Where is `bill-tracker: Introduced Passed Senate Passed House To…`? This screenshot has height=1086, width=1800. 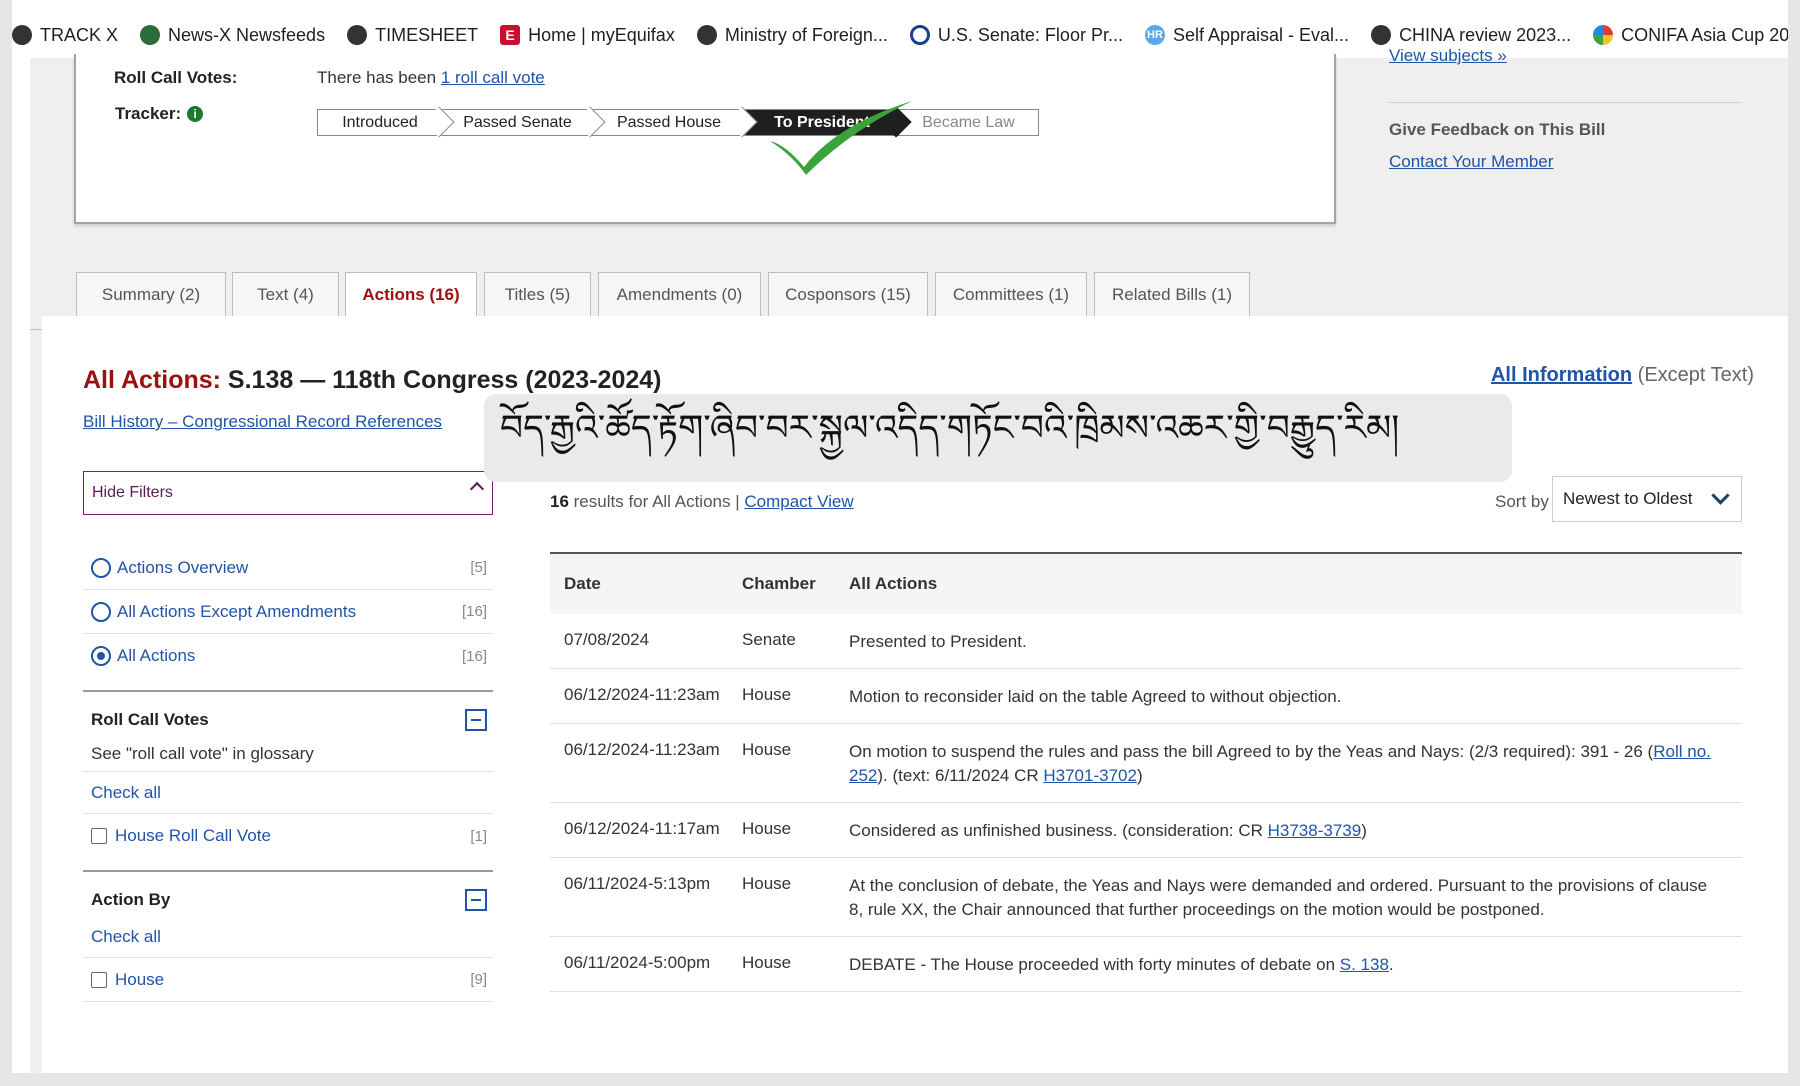 bill-tracker: Introduced Passed Senate Passed House To… is located at coordinates (678, 122).